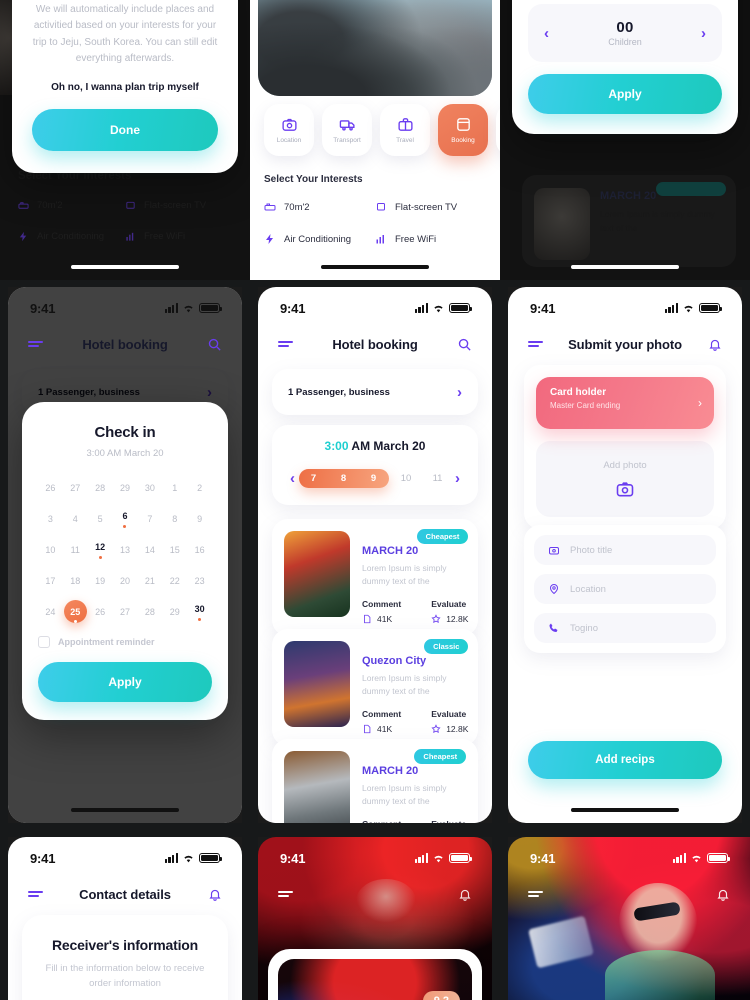 This screenshot has width=750, height=1000. What do you see at coordinates (375, 48) in the screenshot?
I see `hero-banner: Book now` at bounding box center [375, 48].